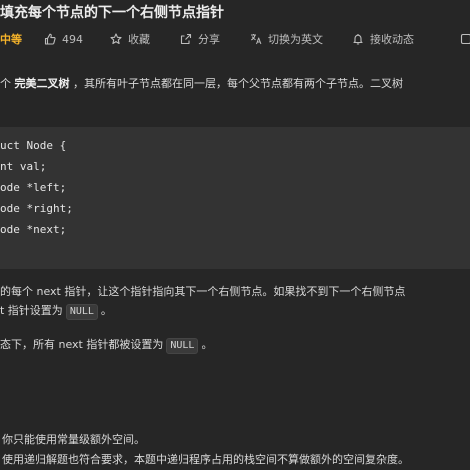  I want to click on task-line2-suffix: 。, so click(106, 310).